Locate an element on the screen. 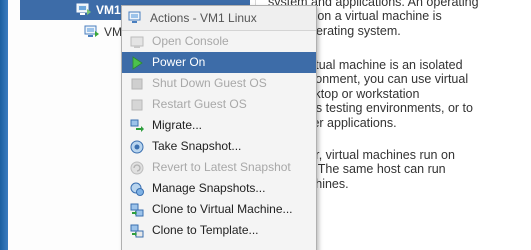 Image resolution: width=531 pixels, height=250 pixels. restart-icon is located at coordinates (137, 104).